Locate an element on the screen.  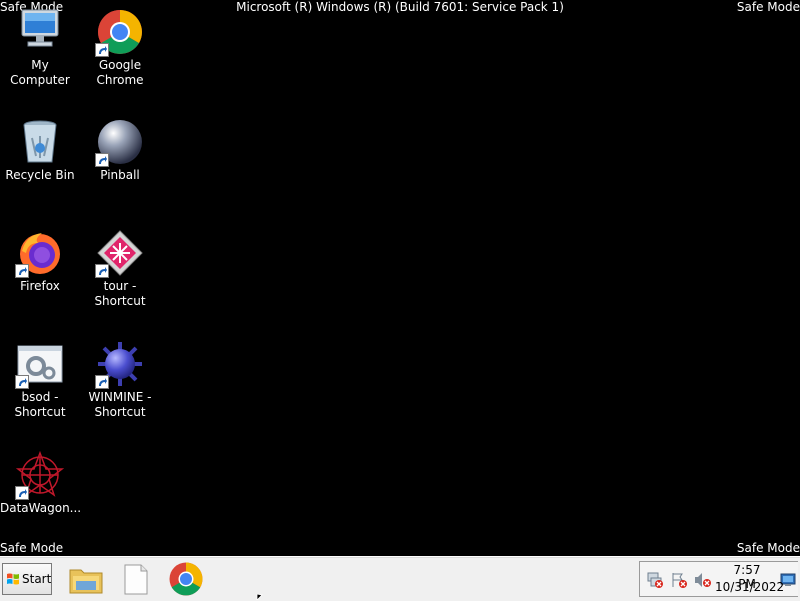
desktop-icon-firefox: Firefox is located at coordinates (40, 261).